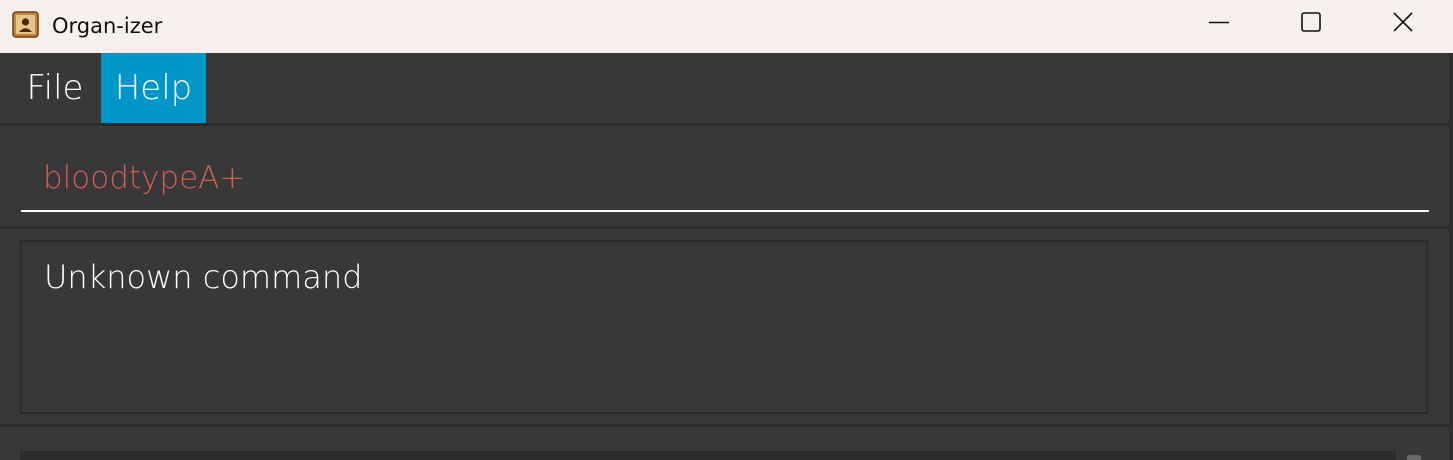 This screenshot has width=1453, height=460. I want to click on window-title: Organ-izer, so click(107, 26).